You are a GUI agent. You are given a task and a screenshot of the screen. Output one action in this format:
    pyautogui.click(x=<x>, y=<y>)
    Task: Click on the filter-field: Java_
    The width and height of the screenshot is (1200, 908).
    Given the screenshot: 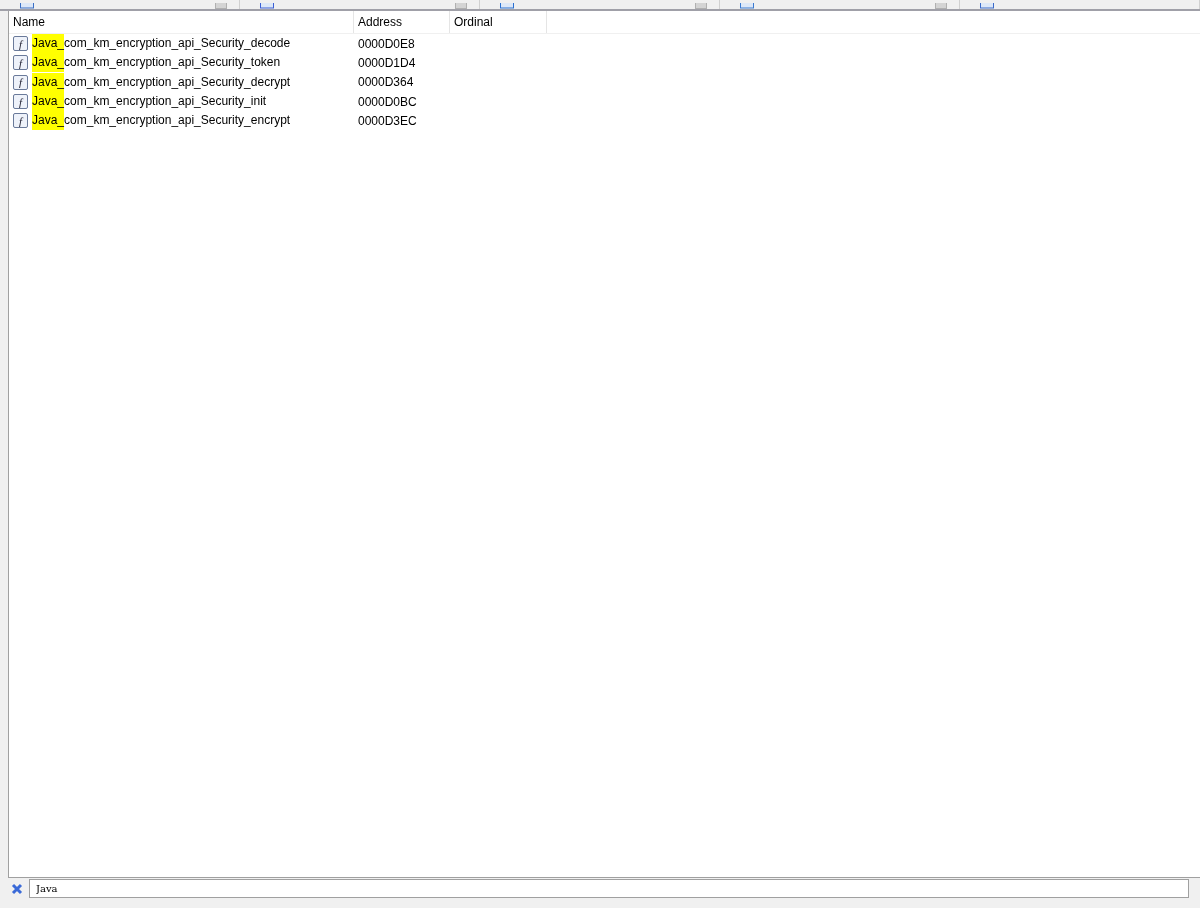 What is the action you would take?
    pyautogui.click(x=609, y=888)
    